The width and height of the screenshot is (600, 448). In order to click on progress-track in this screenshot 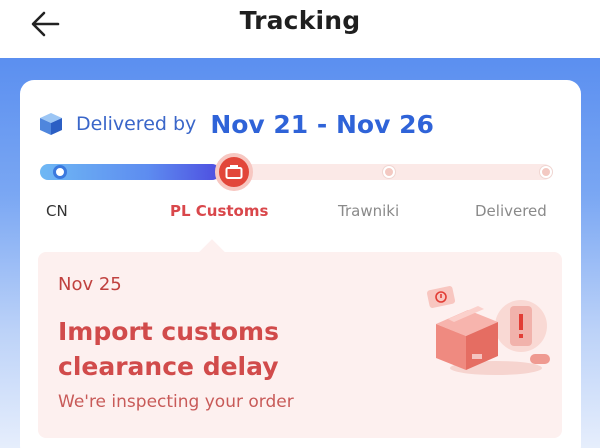, I will do `click(296, 172)`.